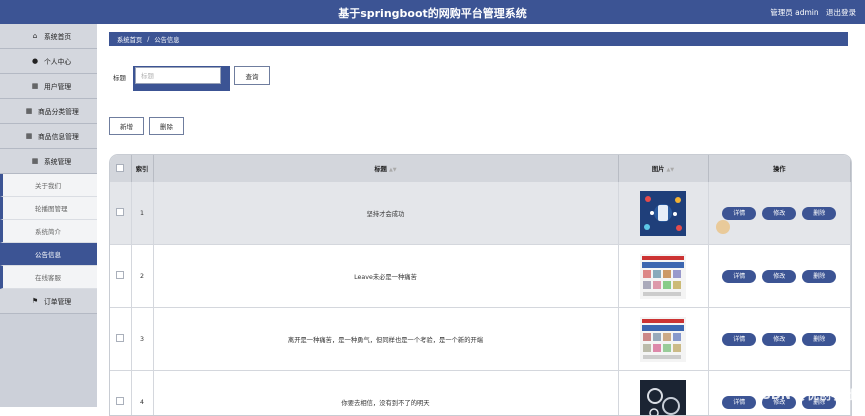  I want to click on sidebar-item-users: ▦ 用户管理, so click(48, 86).